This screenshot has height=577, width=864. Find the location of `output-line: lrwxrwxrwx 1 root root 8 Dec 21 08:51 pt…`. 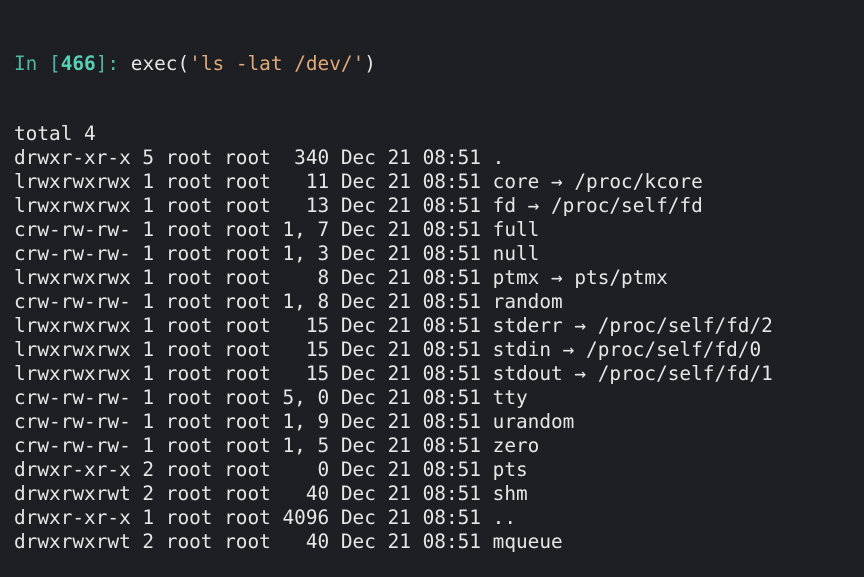

output-line: lrwxrwxrwx 1 root root 8 Dec 21 08:51 pt… is located at coordinates (341, 277).